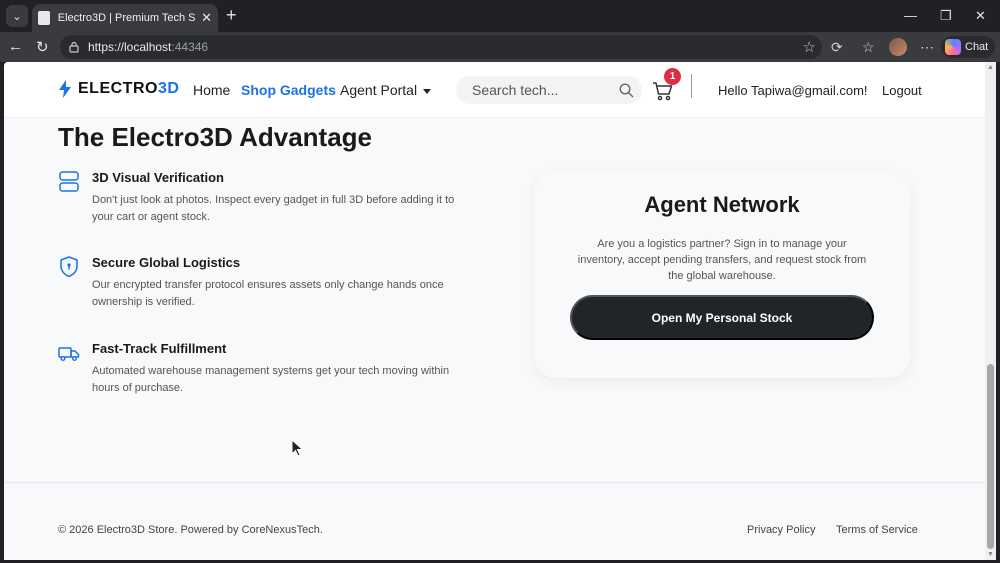 Image resolution: width=1000 pixels, height=563 pixels. What do you see at coordinates (427, 91) in the screenshot?
I see `caret-down-icon` at bounding box center [427, 91].